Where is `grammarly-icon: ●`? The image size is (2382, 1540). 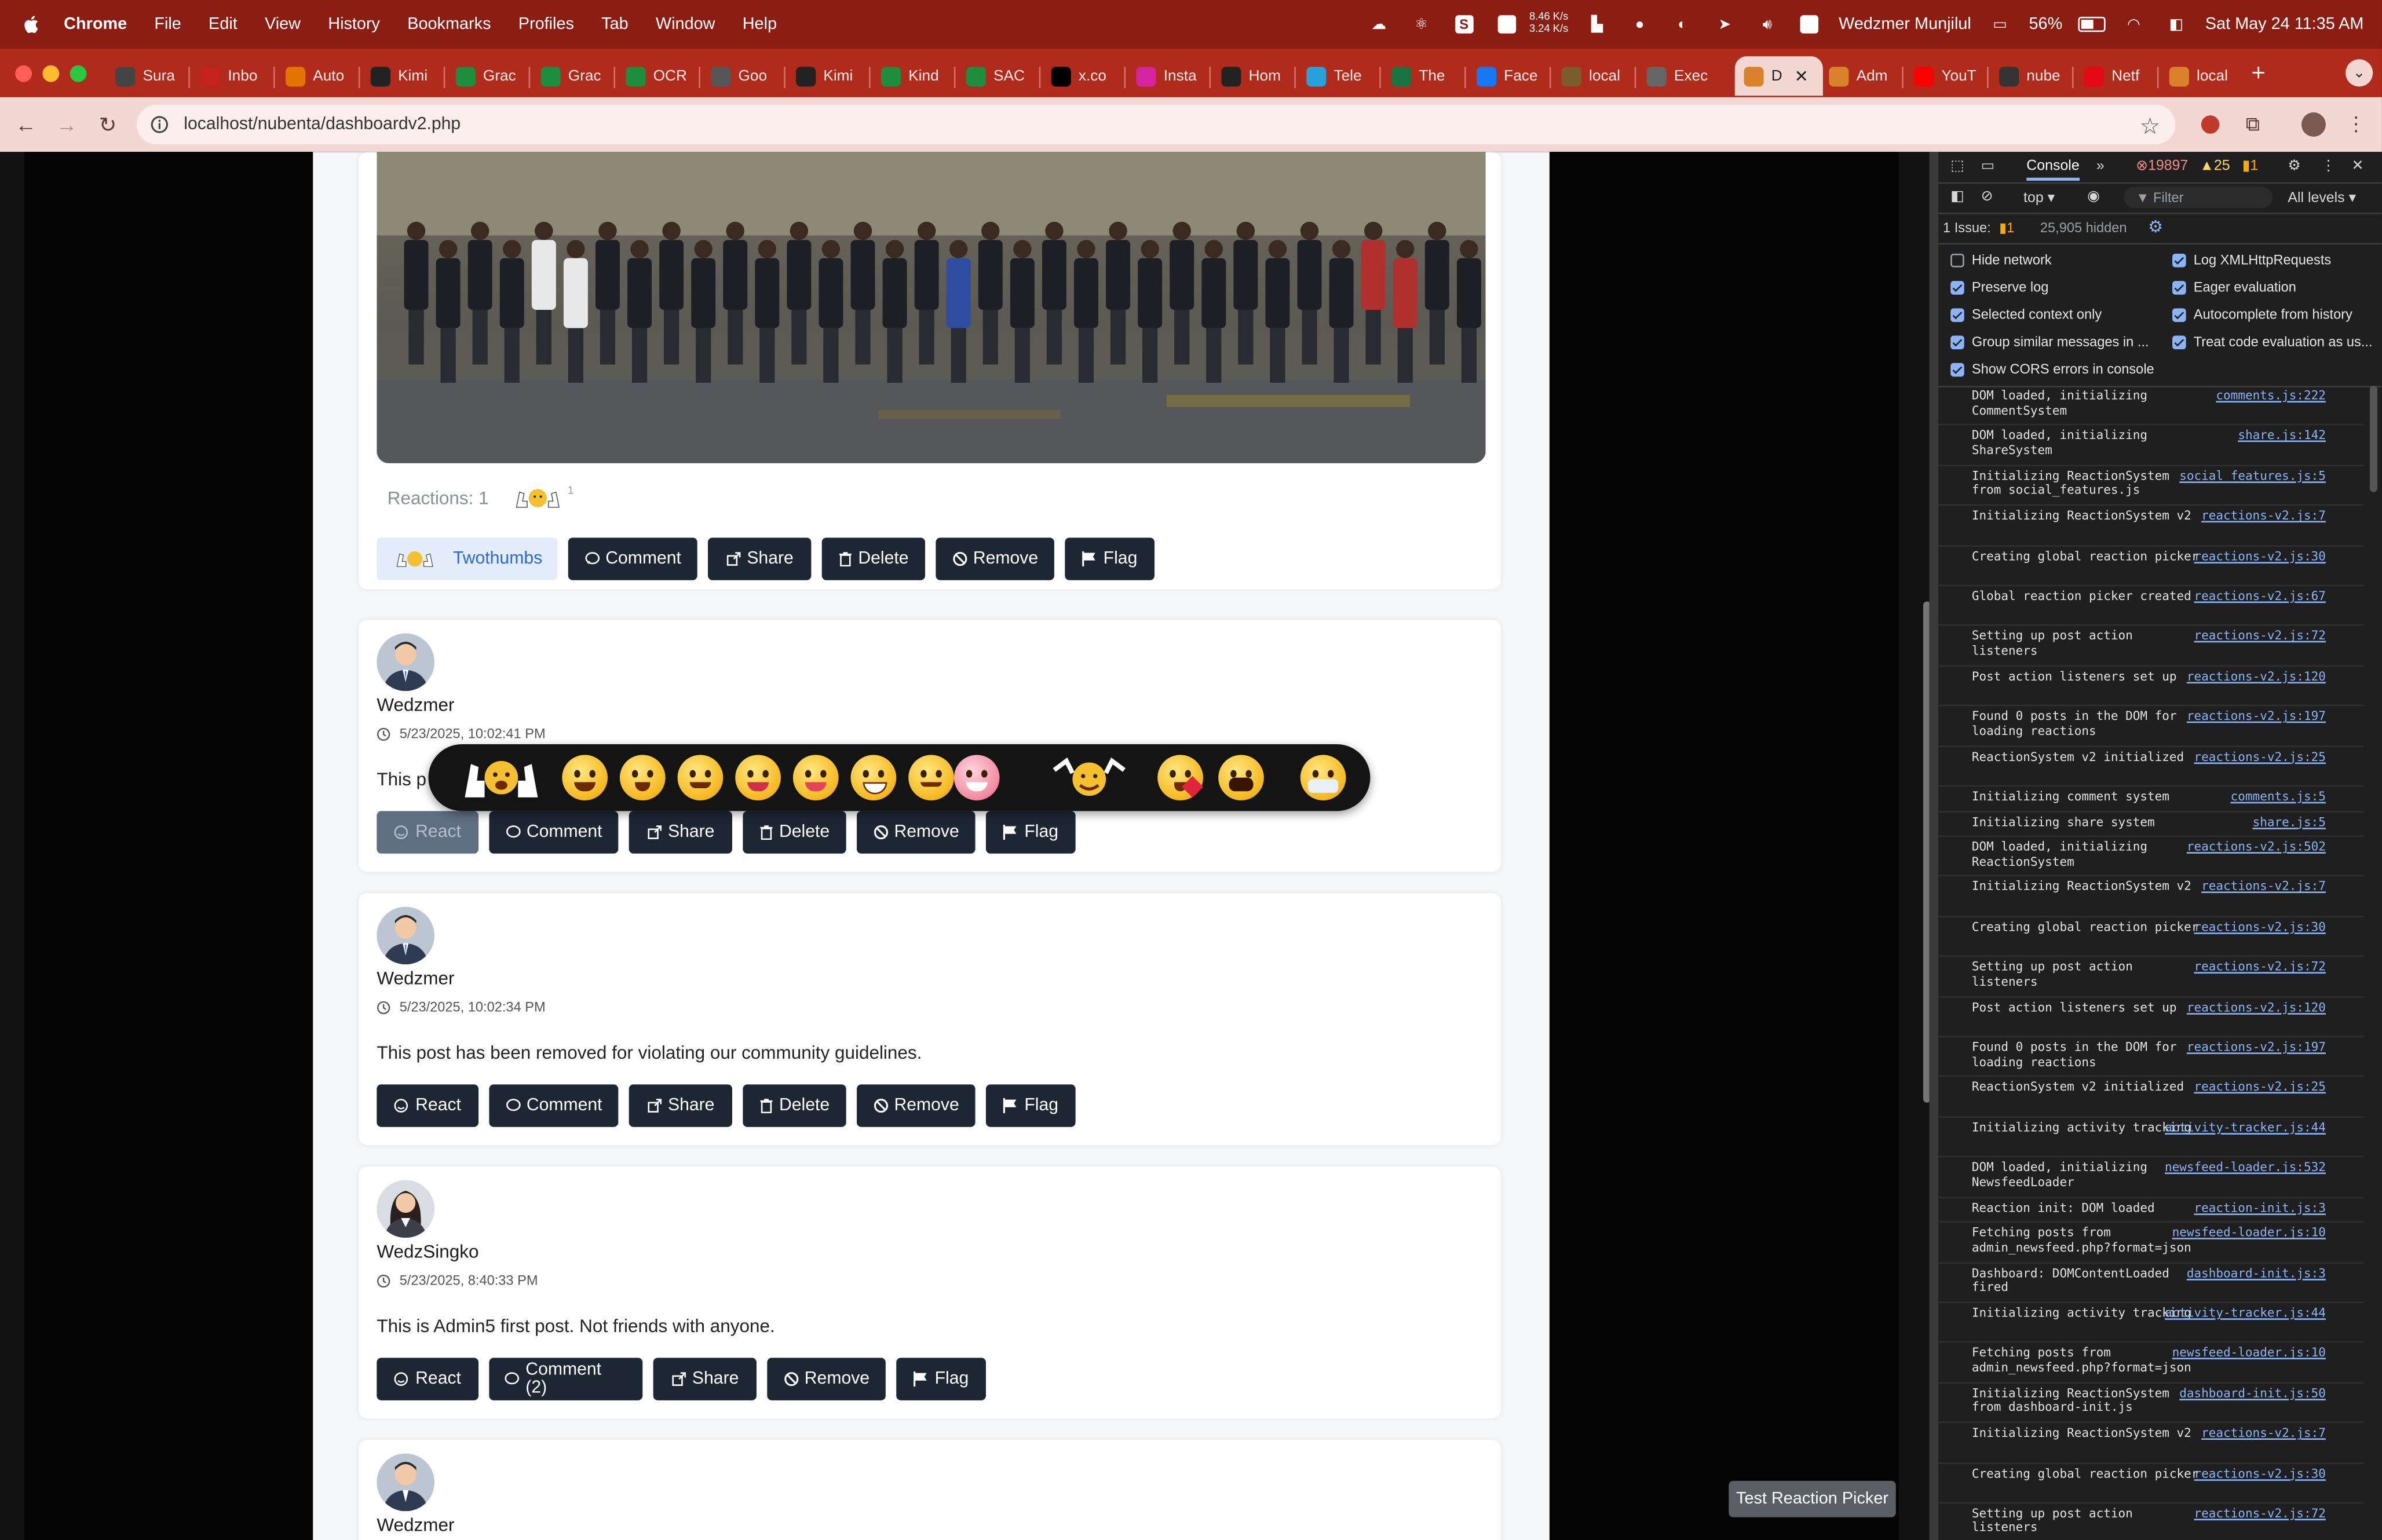
grammarly-icon: ● is located at coordinates (1639, 24).